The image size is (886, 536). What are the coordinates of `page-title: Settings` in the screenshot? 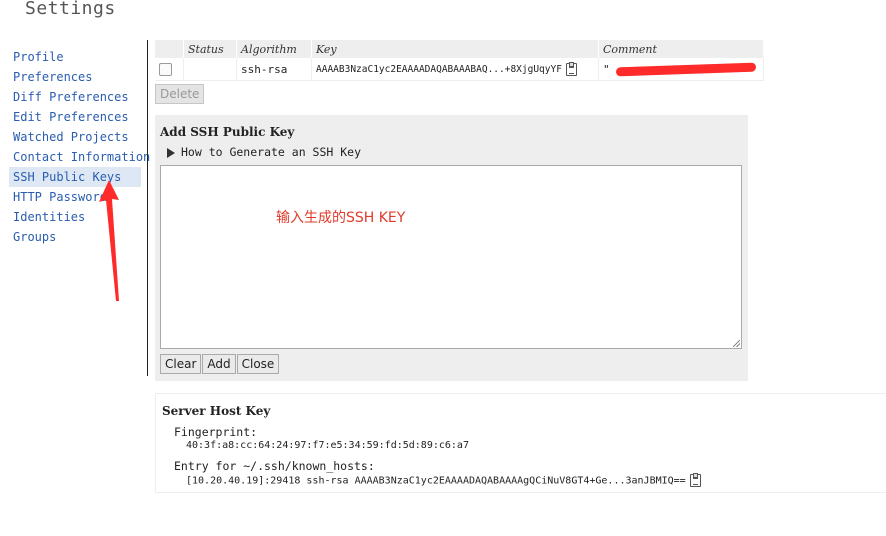 It's located at (70, 9).